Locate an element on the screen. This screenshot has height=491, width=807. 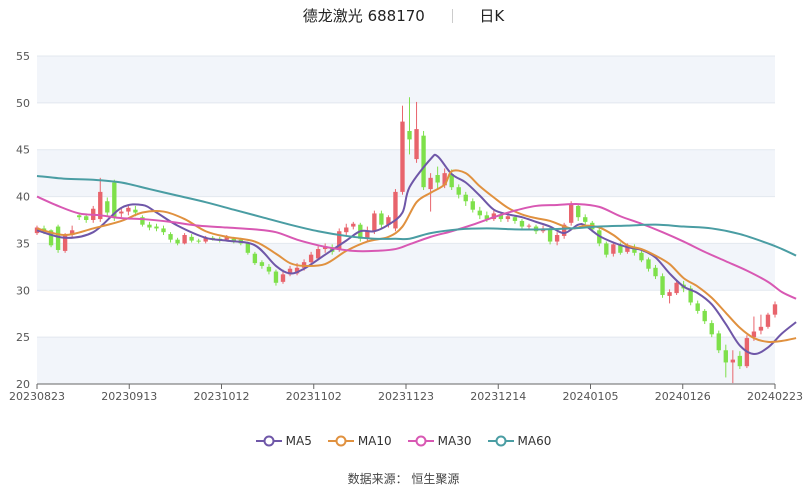
x-tick-label: 20231214 is located at coordinates (498, 396).